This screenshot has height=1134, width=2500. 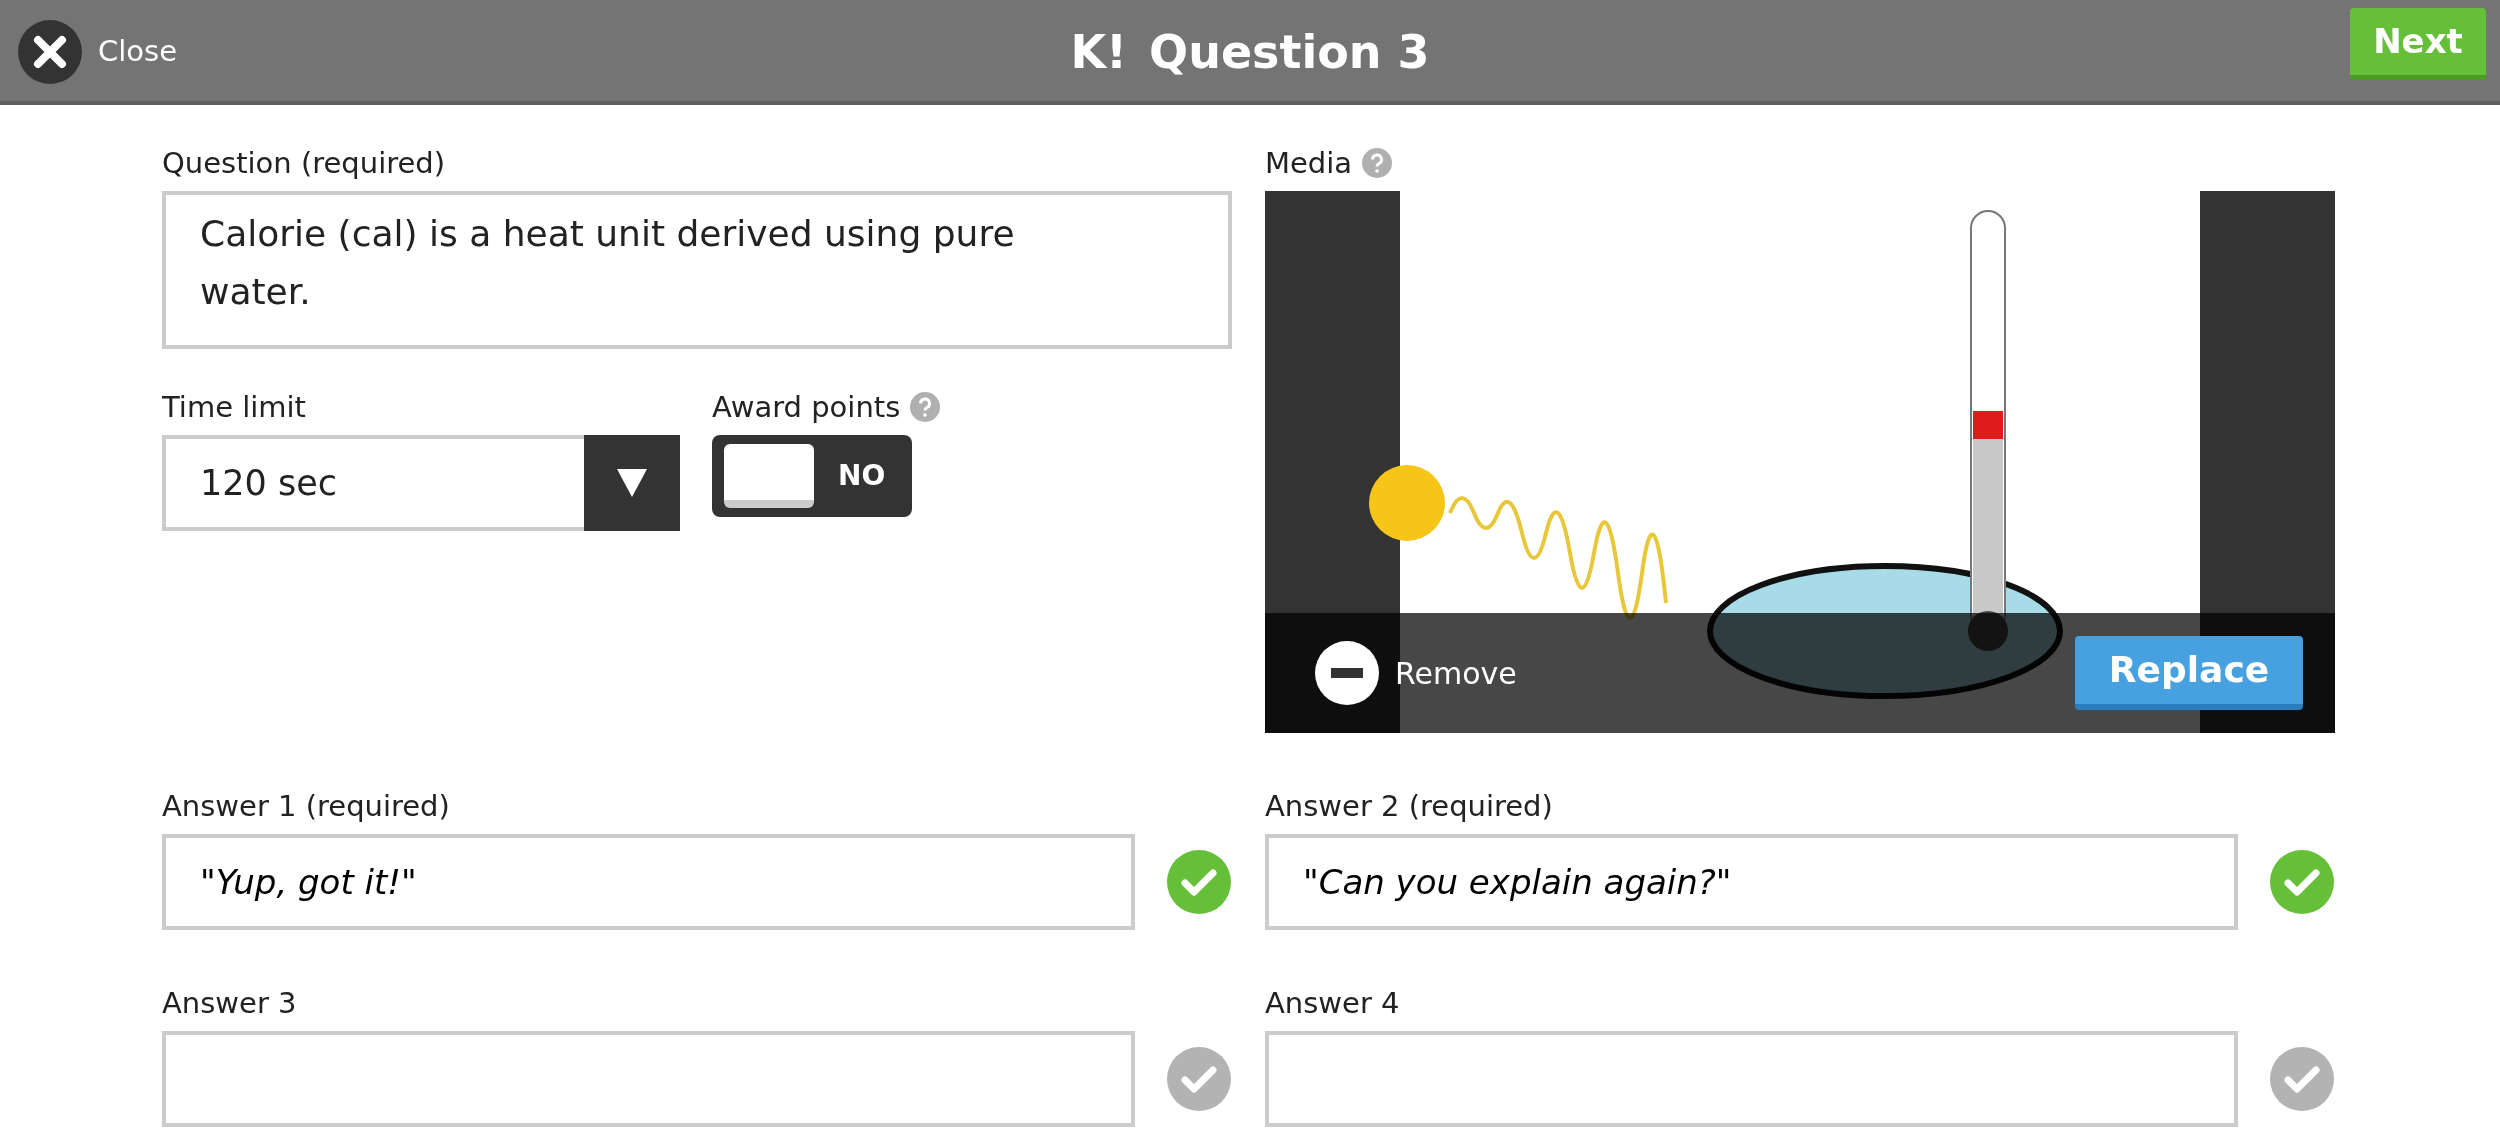 I want to click on field-label: Time limit, so click(x=234, y=407).